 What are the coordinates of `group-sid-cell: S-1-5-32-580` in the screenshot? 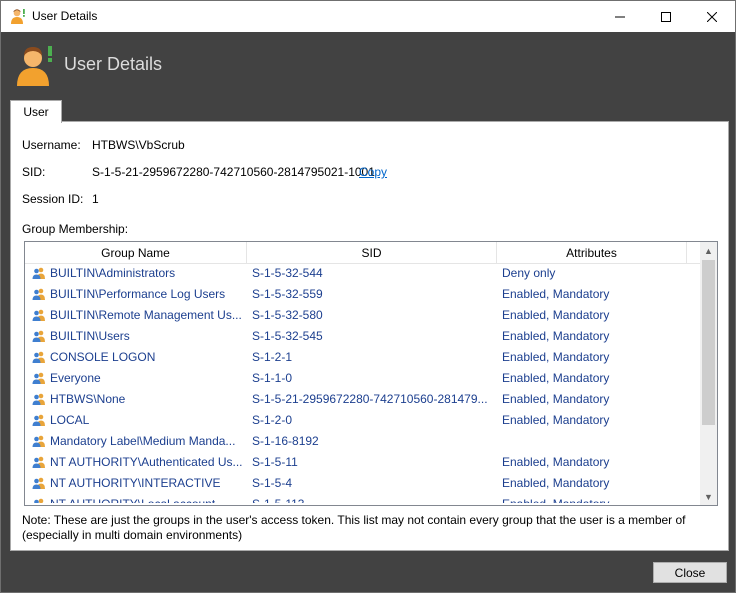 It's located at (287, 315).